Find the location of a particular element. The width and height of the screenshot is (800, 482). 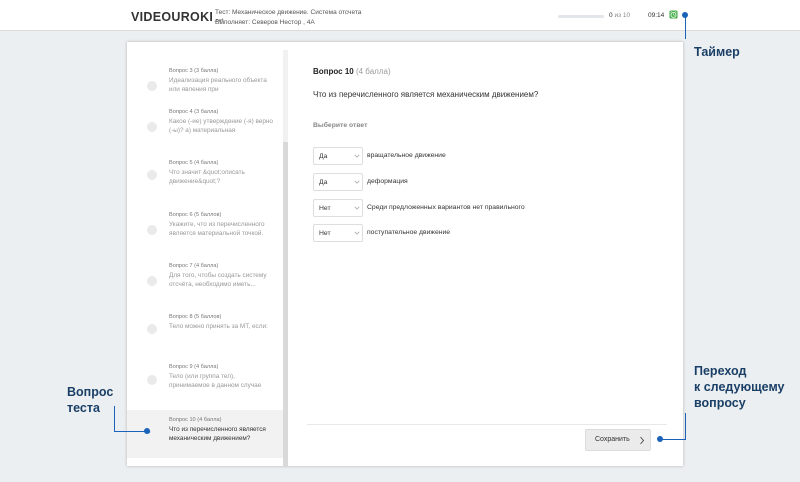

question-meta: Вопрос 5 (4 балла) is located at coordinates (194, 163).